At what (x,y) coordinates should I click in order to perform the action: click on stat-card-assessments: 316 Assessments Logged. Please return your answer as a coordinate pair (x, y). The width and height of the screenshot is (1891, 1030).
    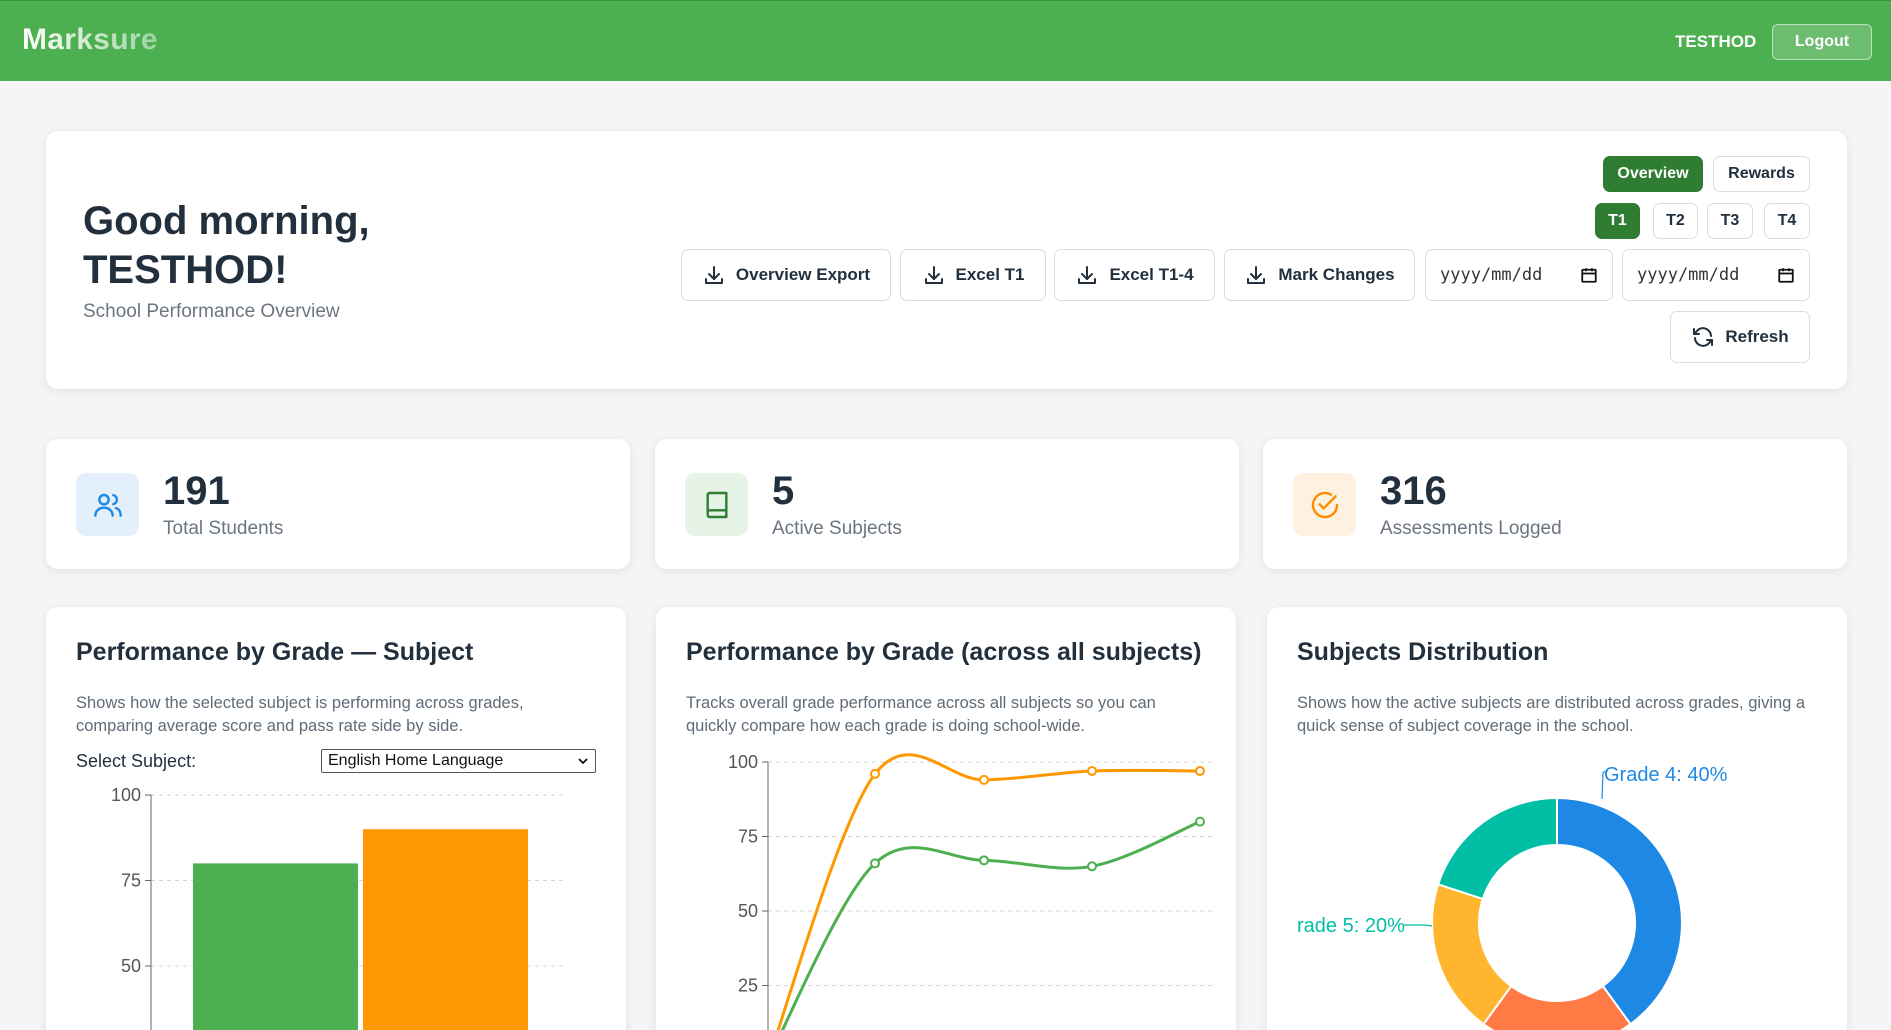
    Looking at the image, I should click on (1555, 504).